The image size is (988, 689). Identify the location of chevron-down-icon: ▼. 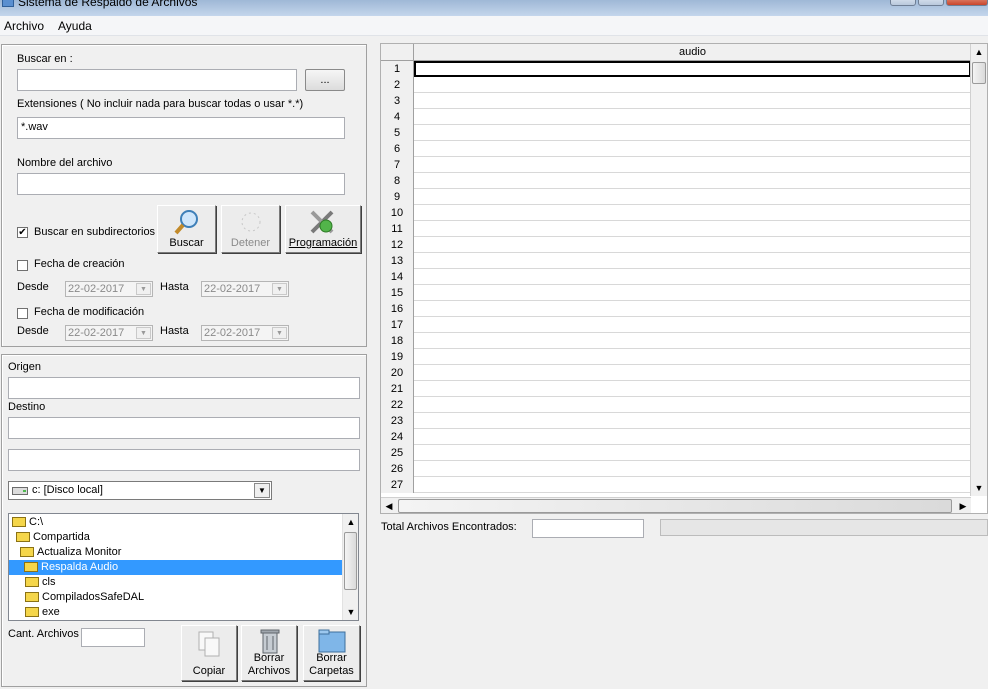
(262, 490).